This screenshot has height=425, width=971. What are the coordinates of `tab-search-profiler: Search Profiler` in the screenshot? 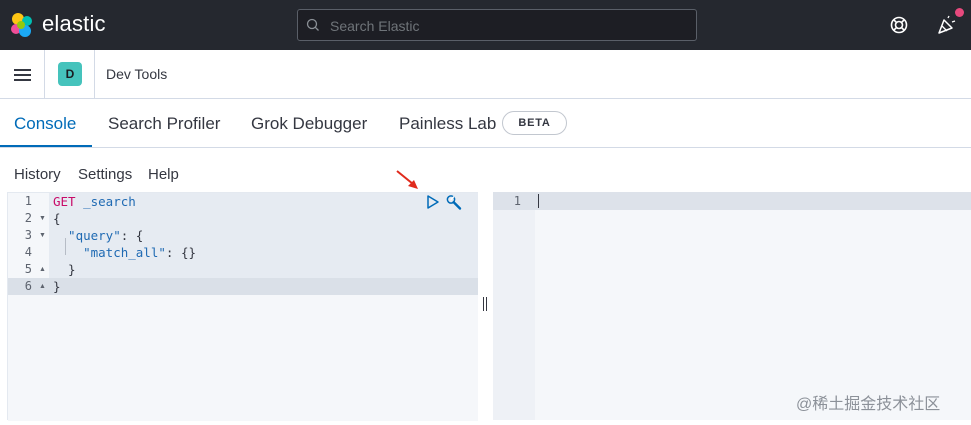 It's located at (164, 124).